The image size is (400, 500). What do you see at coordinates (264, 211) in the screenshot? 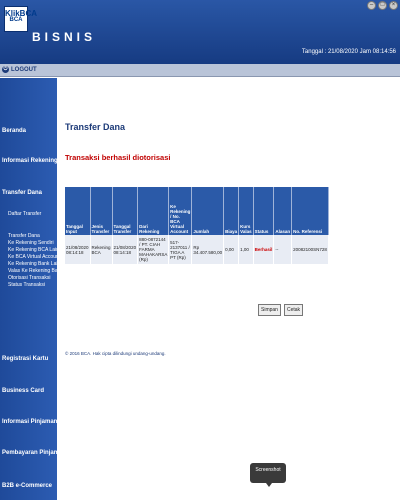
I see `col-status: Status` at bounding box center [264, 211].